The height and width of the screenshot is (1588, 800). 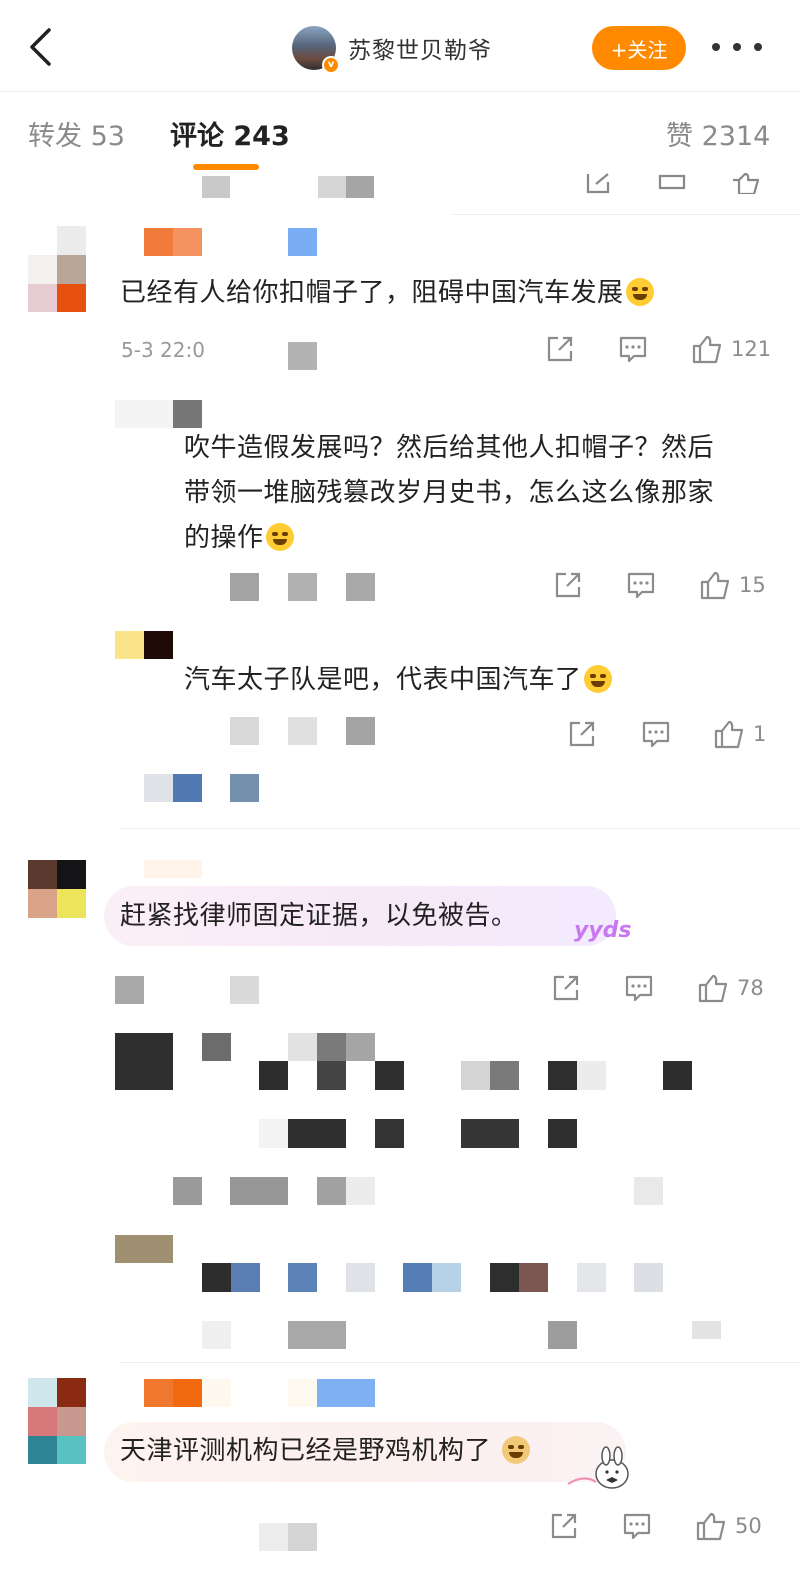 What do you see at coordinates (737, 47) in the screenshot?
I see `more-icon` at bounding box center [737, 47].